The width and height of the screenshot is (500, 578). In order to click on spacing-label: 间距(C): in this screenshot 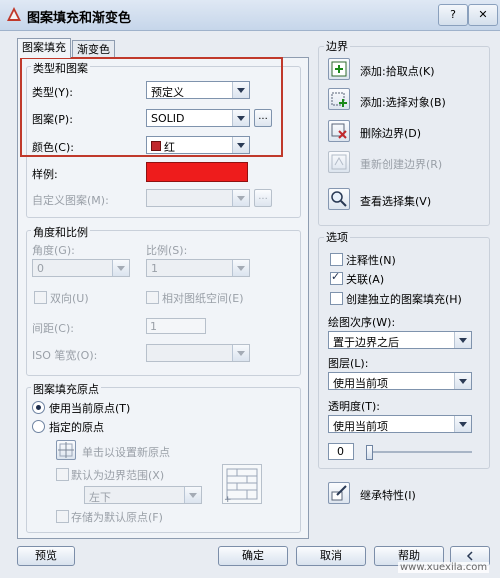, I will do `click(53, 328)`.